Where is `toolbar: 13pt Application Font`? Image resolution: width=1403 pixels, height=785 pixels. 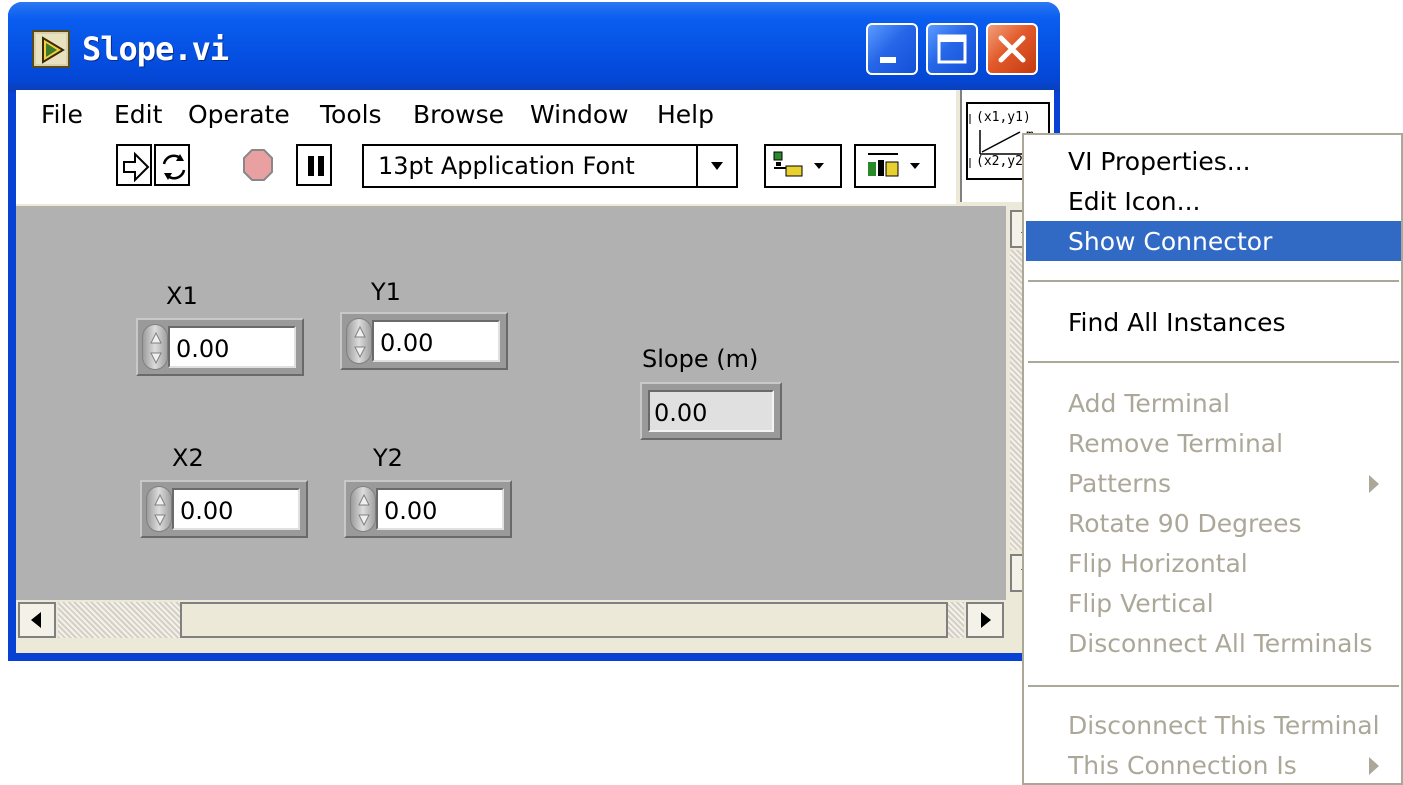 toolbar: 13pt Application Font is located at coordinates (486, 169).